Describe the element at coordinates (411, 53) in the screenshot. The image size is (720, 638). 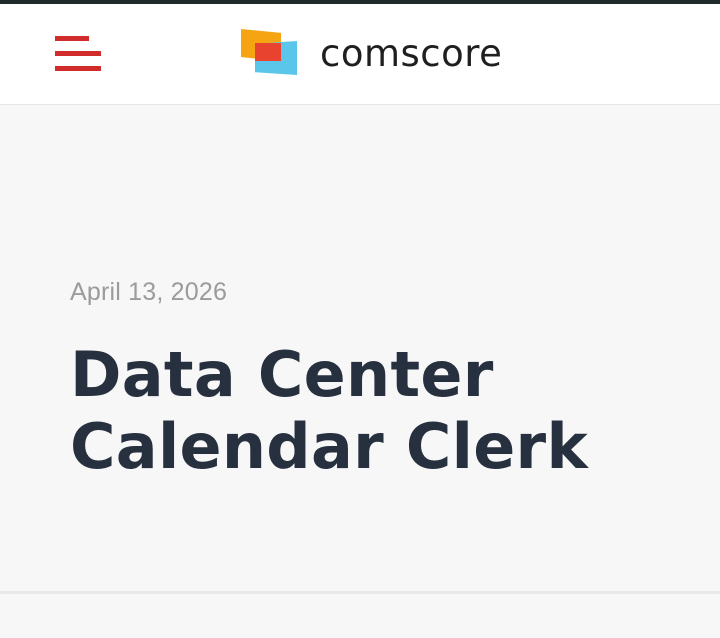
I see `logo-wordmark: comscore` at that location.